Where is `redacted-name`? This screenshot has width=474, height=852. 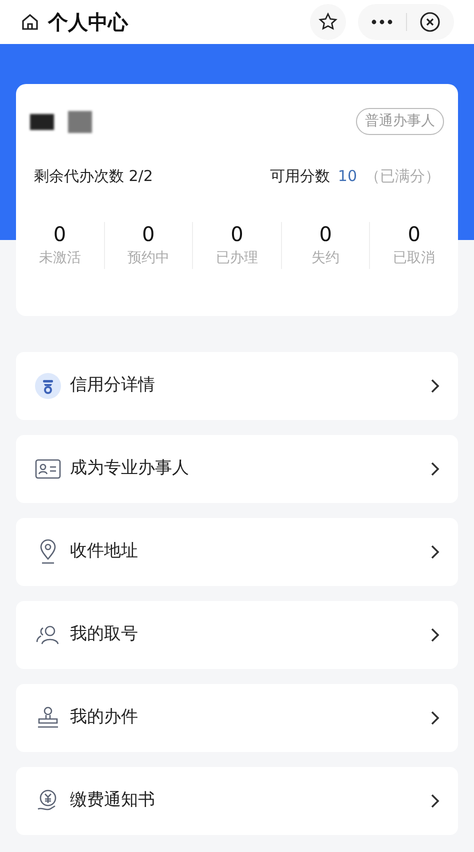
redacted-name is located at coordinates (61, 121).